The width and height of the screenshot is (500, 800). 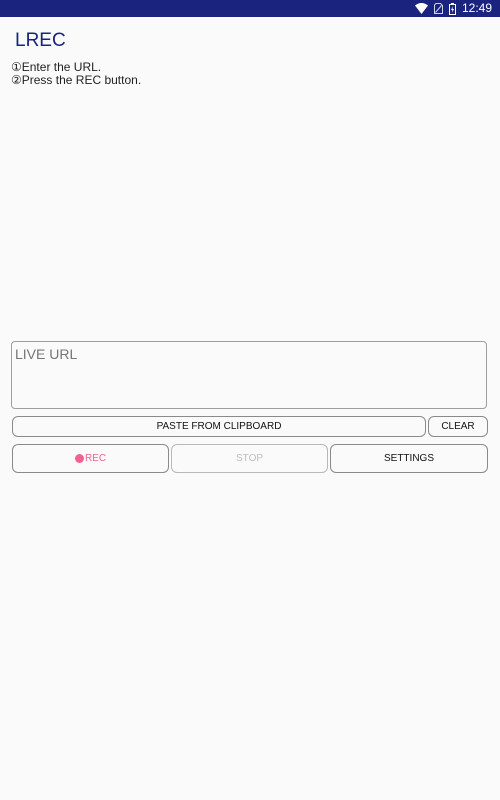 I want to click on sim-icon, so click(x=438, y=8).